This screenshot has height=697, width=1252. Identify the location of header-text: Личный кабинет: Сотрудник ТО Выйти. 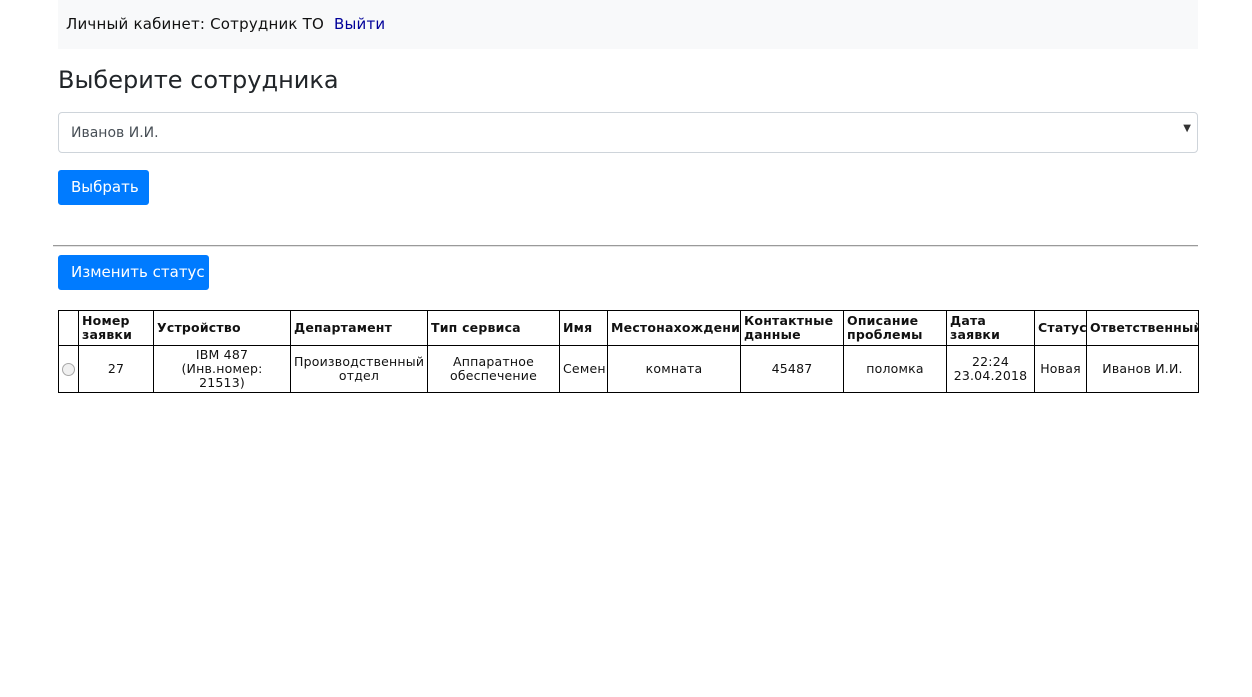
(225, 24).